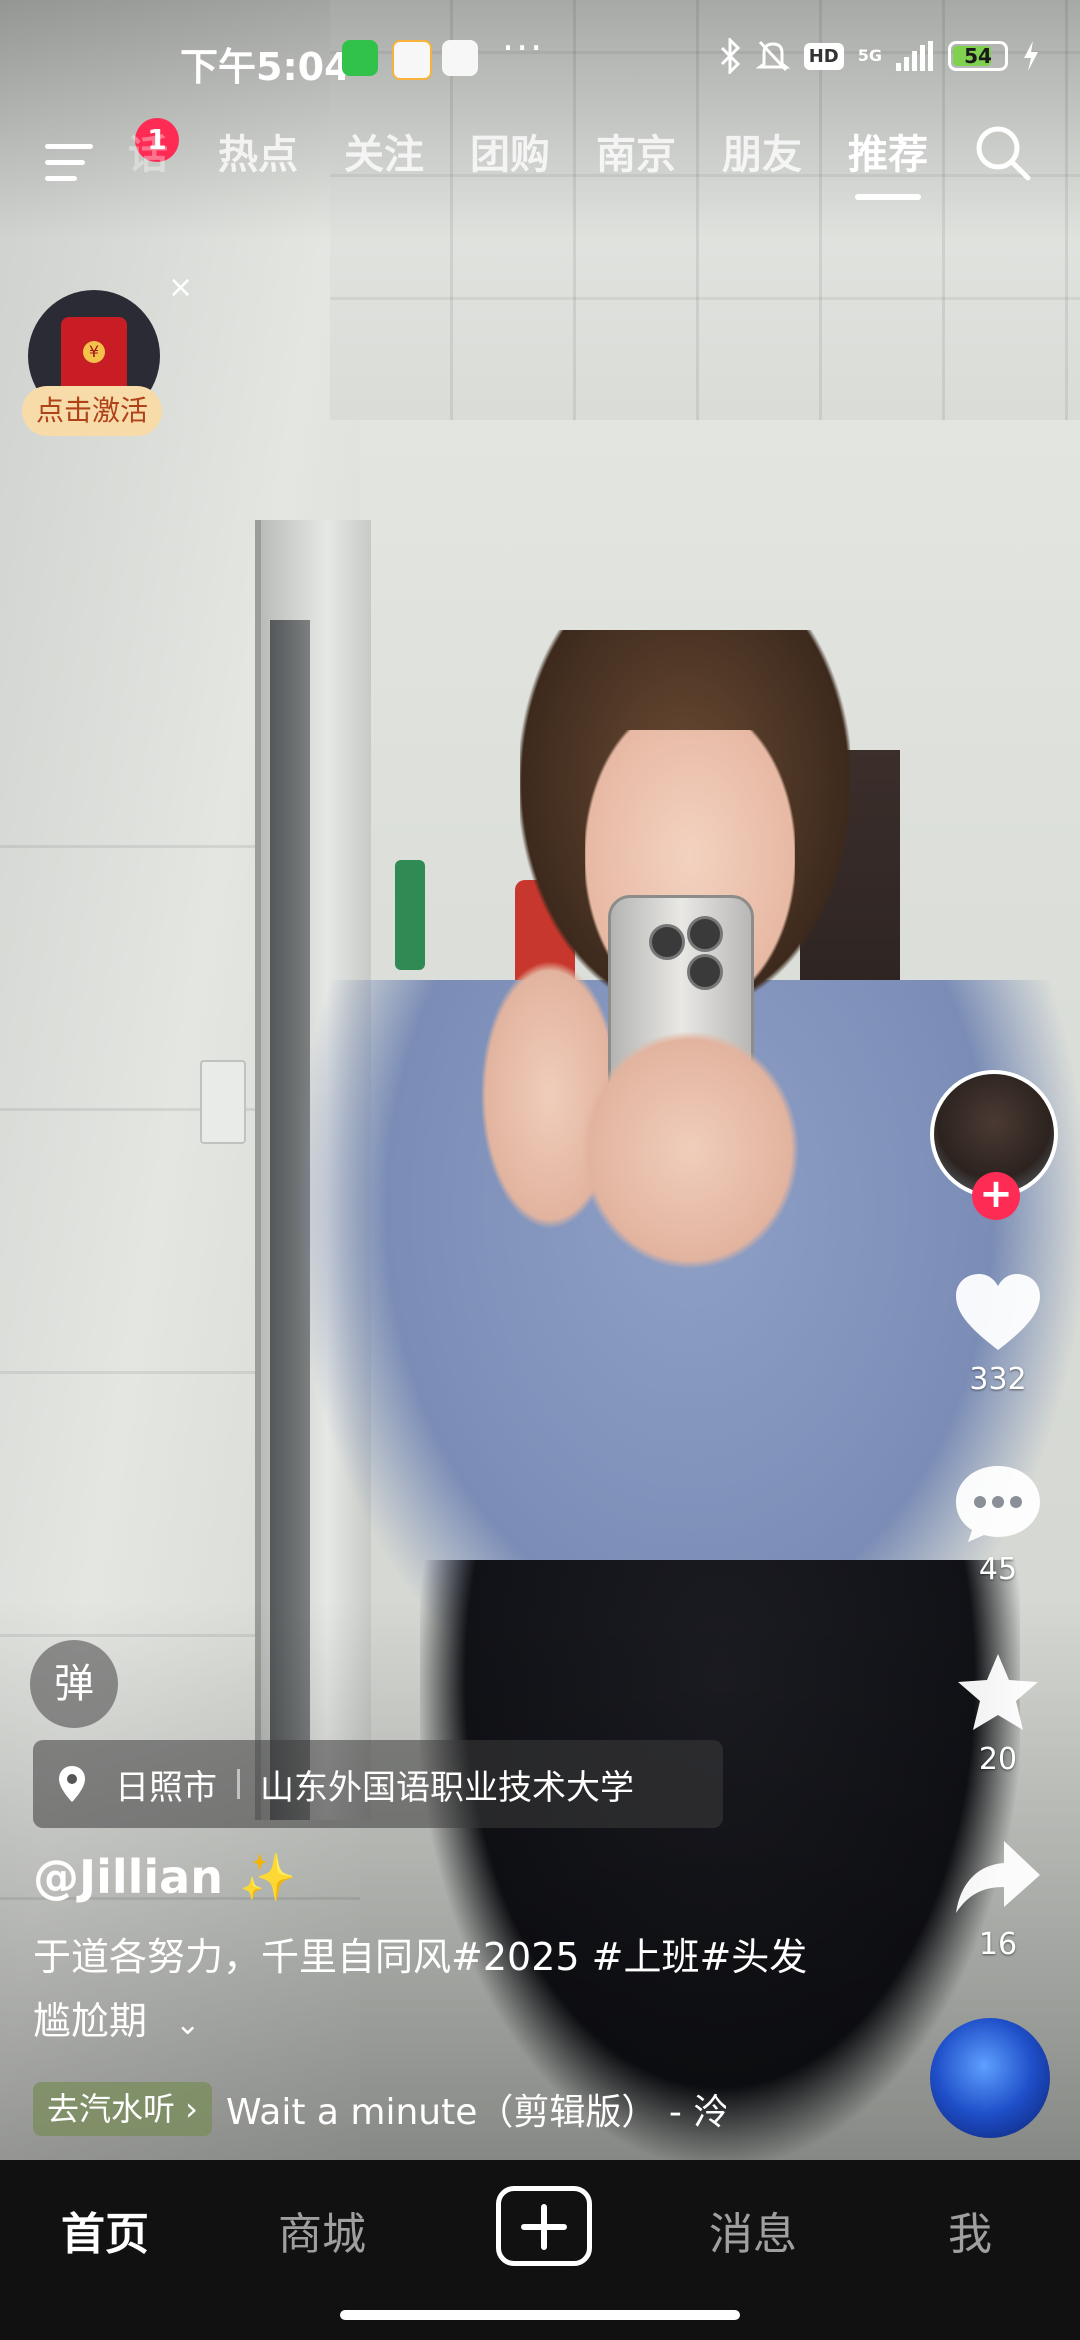 The image size is (1080, 2340). I want to click on share-count: 16, so click(998, 1944).